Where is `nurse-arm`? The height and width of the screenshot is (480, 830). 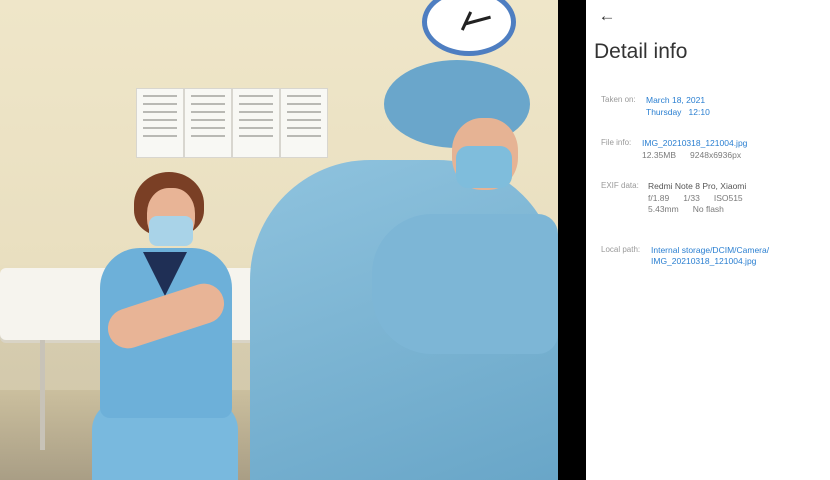 nurse-arm is located at coordinates (465, 284).